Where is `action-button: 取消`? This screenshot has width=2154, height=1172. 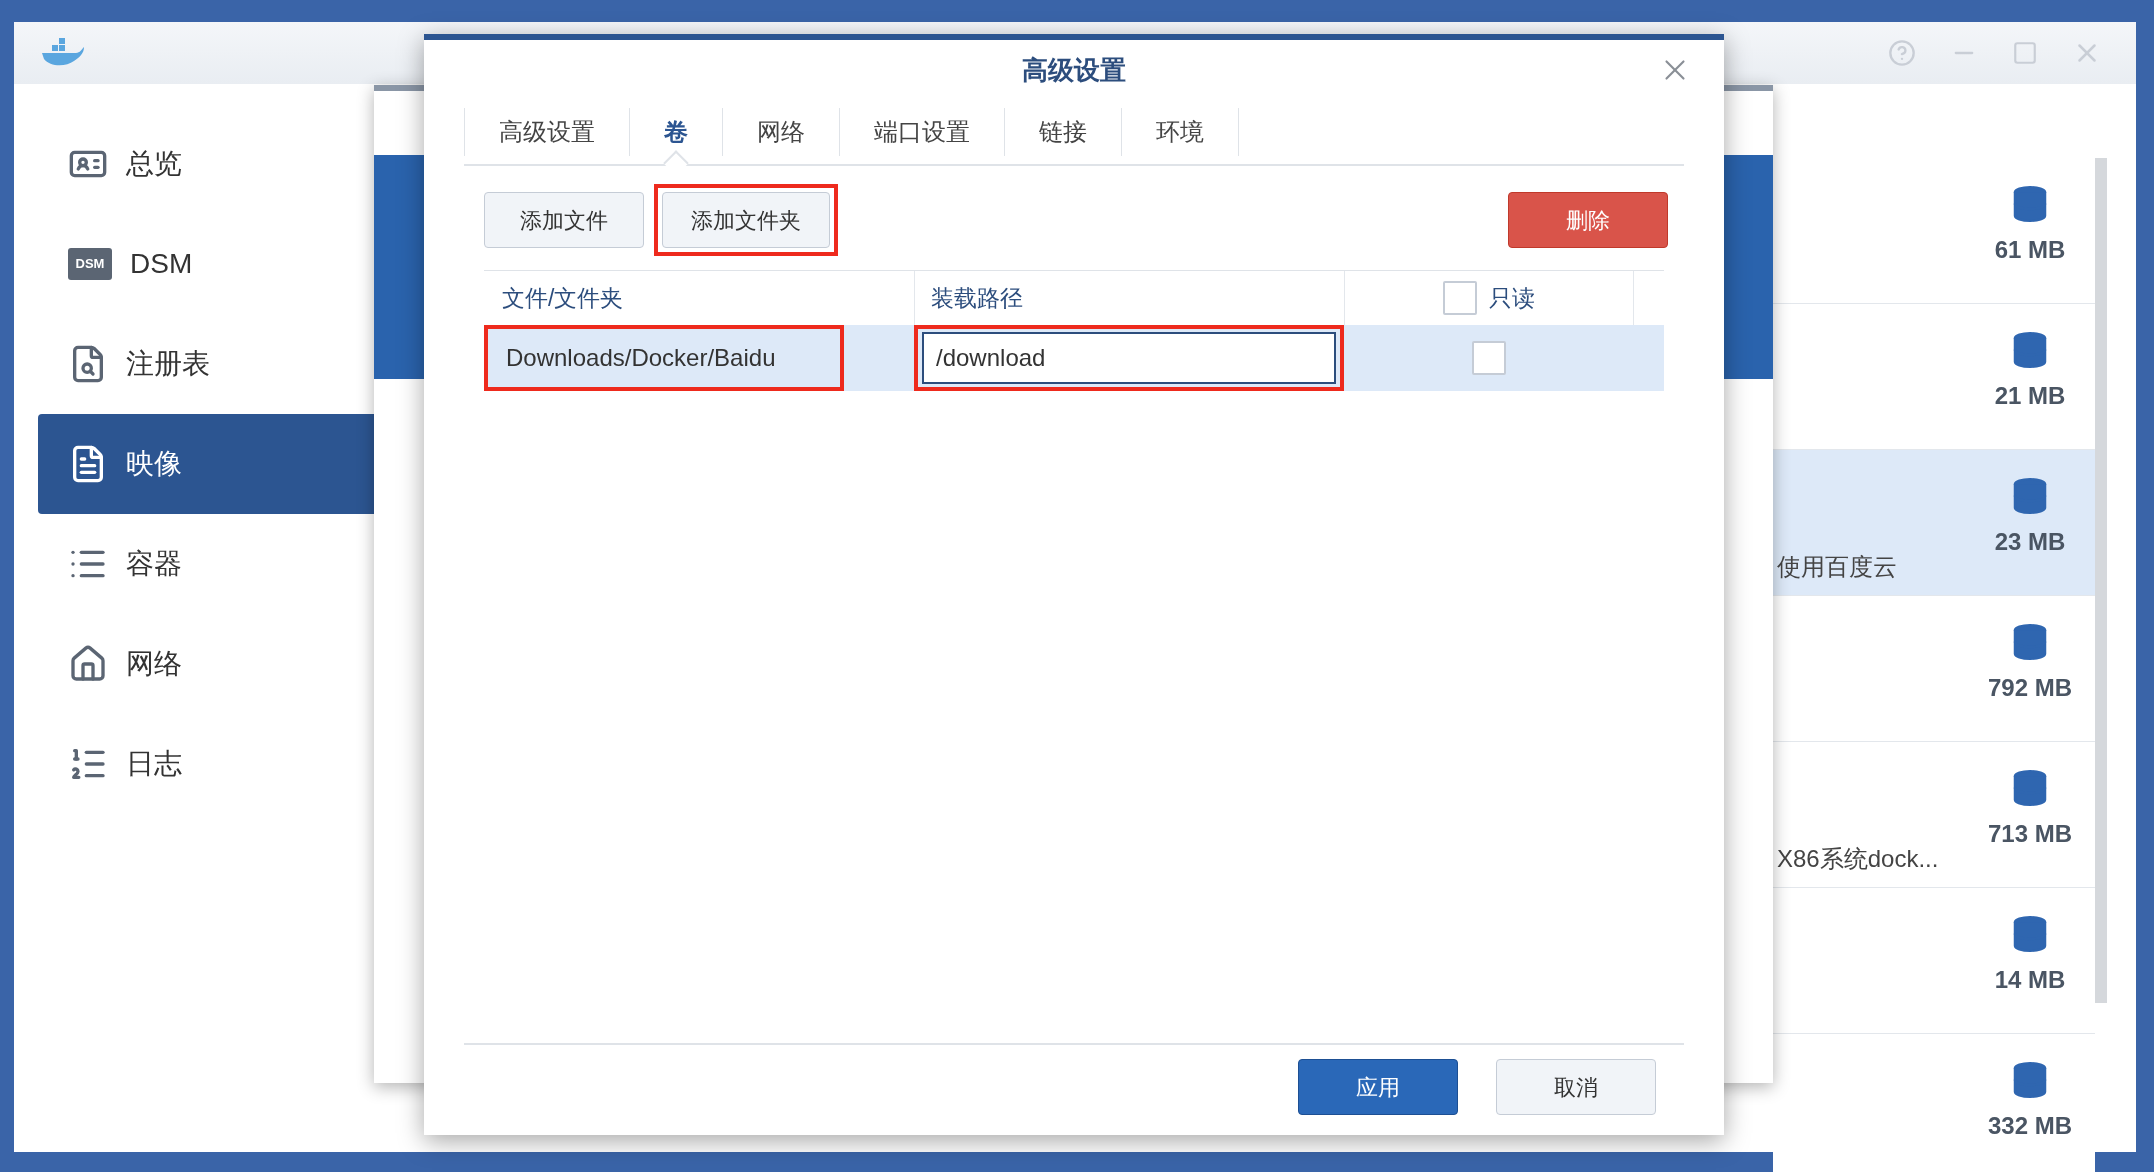
action-button: 取消 is located at coordinates (1576, 1087).